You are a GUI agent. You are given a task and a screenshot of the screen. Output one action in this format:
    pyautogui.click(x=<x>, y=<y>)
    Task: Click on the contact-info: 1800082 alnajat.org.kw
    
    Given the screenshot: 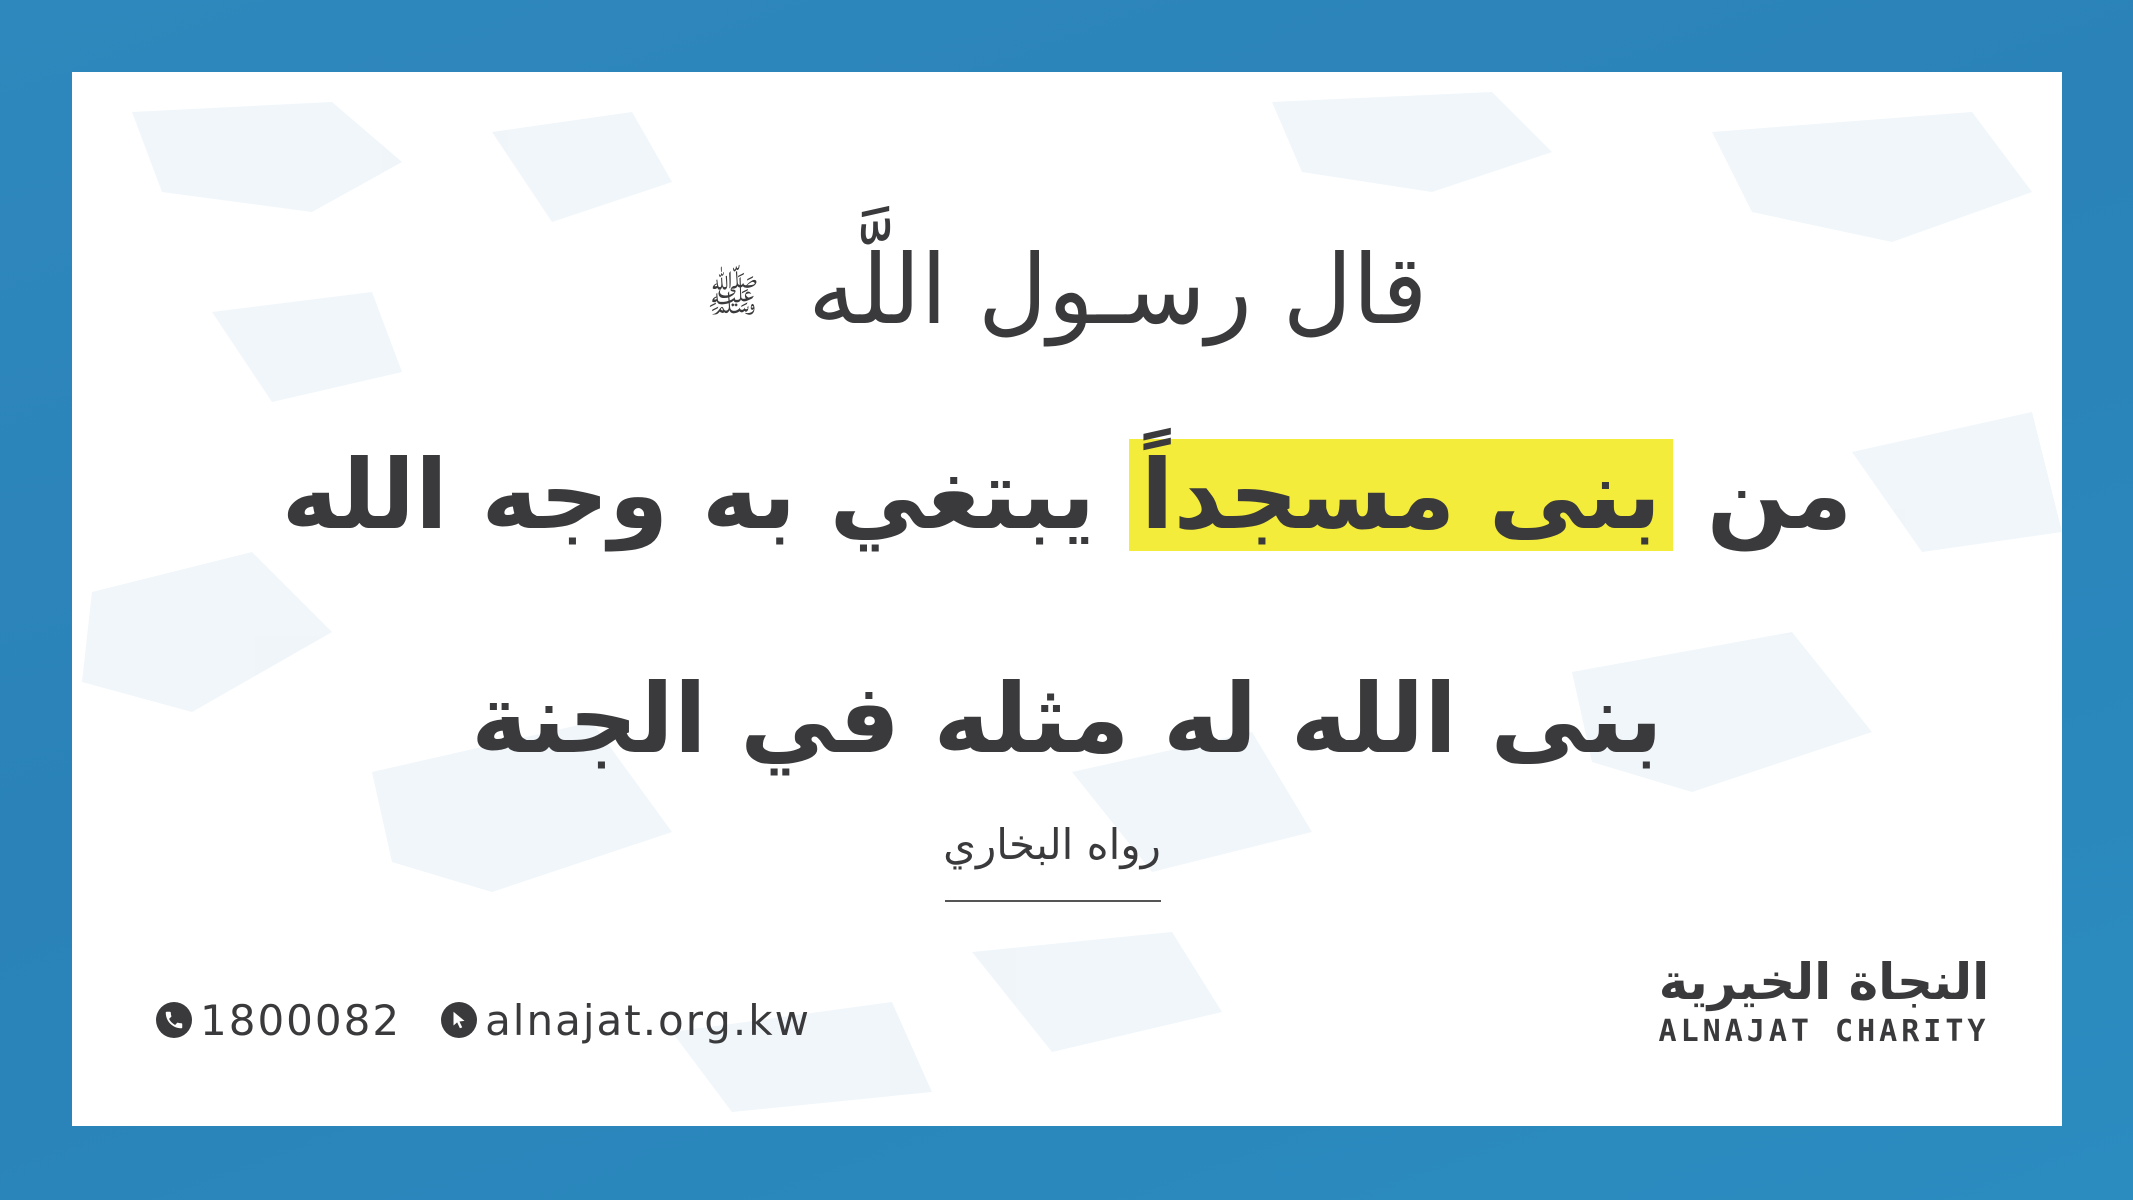 What is the action you would take?
    pyautogui.click(x=483, y=1020)
    